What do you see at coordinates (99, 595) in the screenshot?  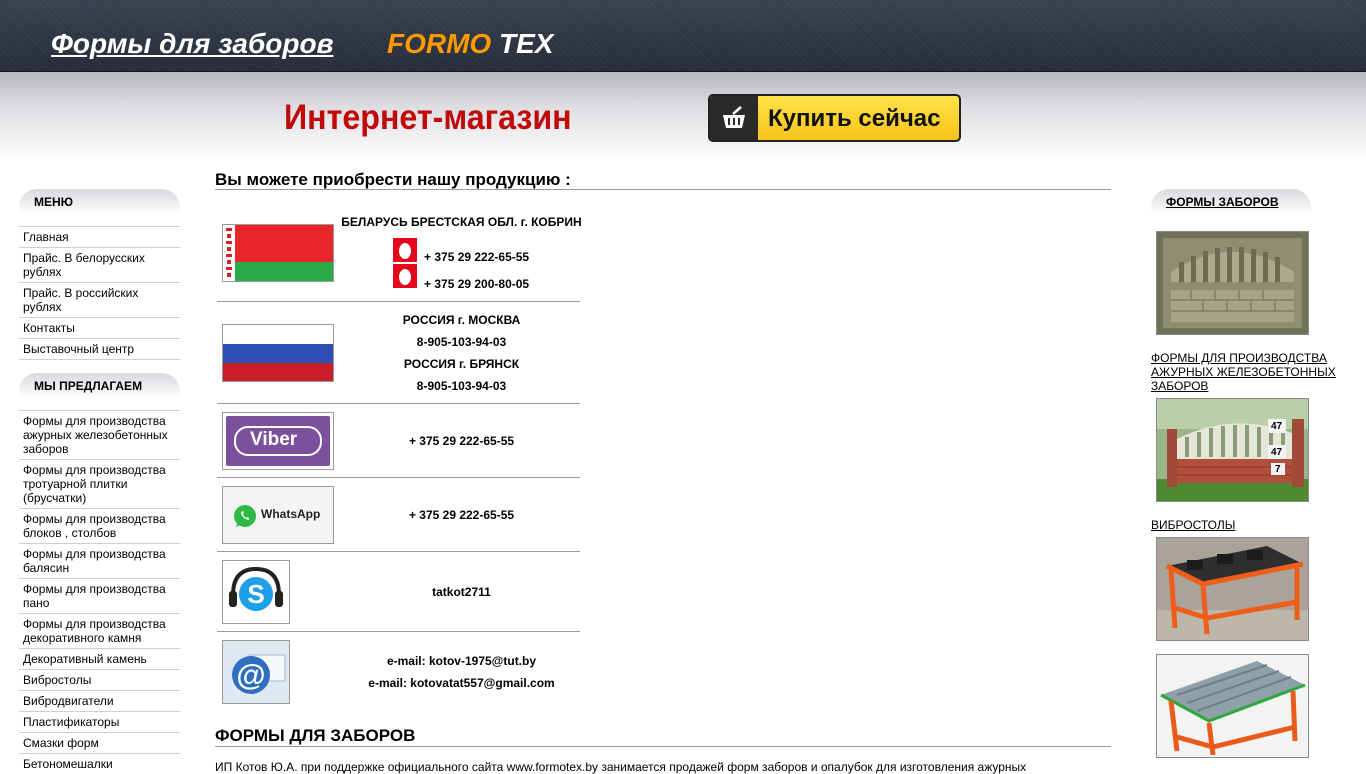 I see `offer-item-panel-forms: Формы для производства пано` at bounding box center [99, 595].